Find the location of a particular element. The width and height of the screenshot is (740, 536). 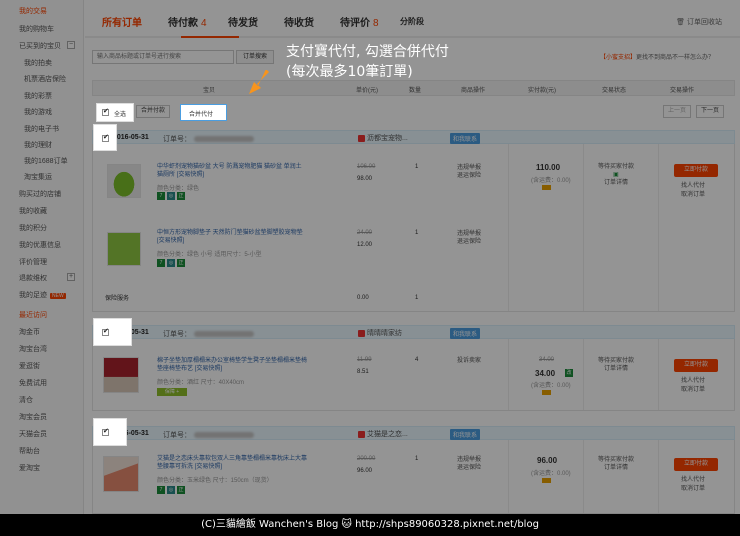

select-all-checkbox is located at coordinates (105, 111).